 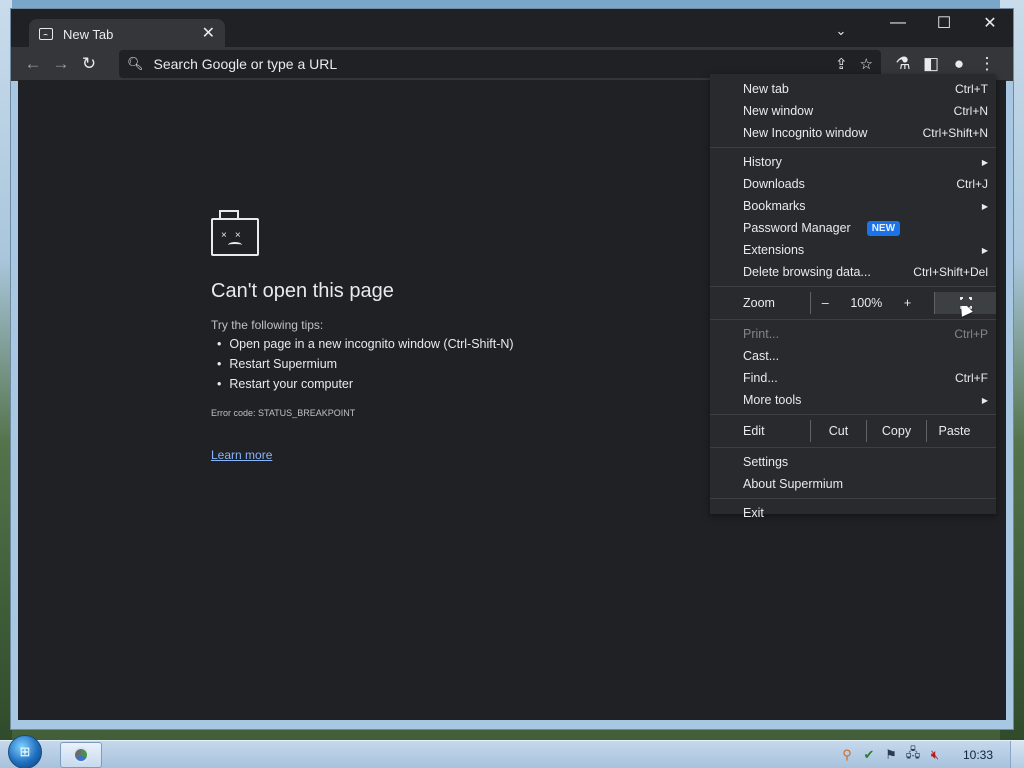 What do you see at coordinates (774, 184) in the screenshot?
I see `menu-item-label: Downloads` at bounding box center [774, 184].